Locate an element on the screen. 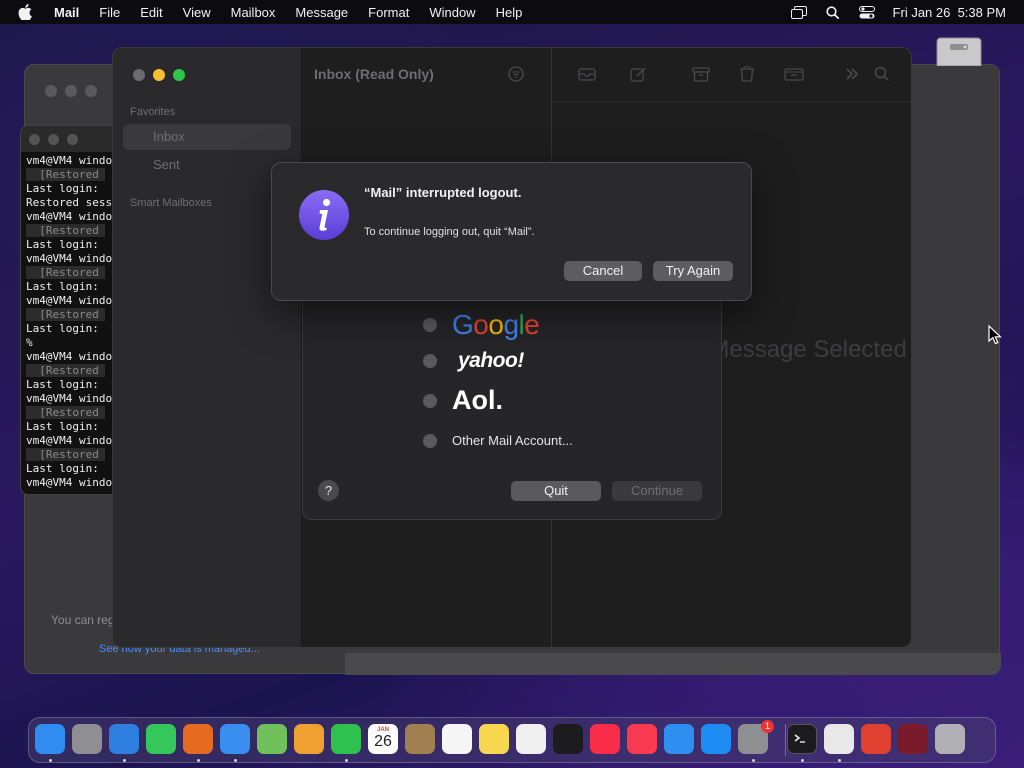 The image size is (1024, 768). provider-option-yahoo: yahoo! is located at coordinates (473, 361).